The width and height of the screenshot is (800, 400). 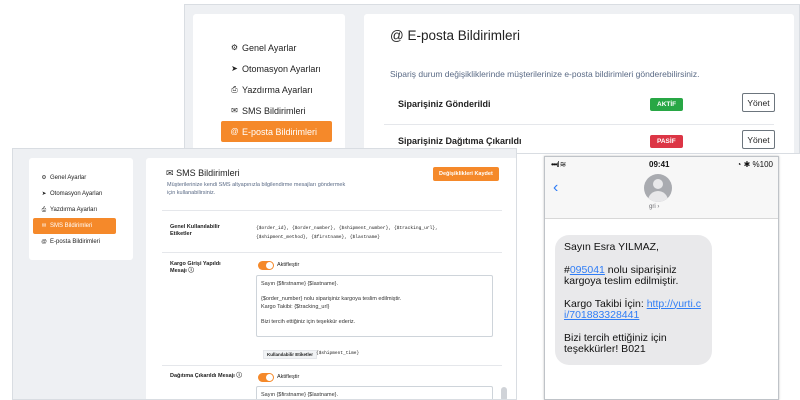 What do you see at coordinates (195, 267) in the screenshot?
I see `cargo-entry-label-text: Kargo Girişi Yapıldı Mesajı` at bounding box center [195, 267].